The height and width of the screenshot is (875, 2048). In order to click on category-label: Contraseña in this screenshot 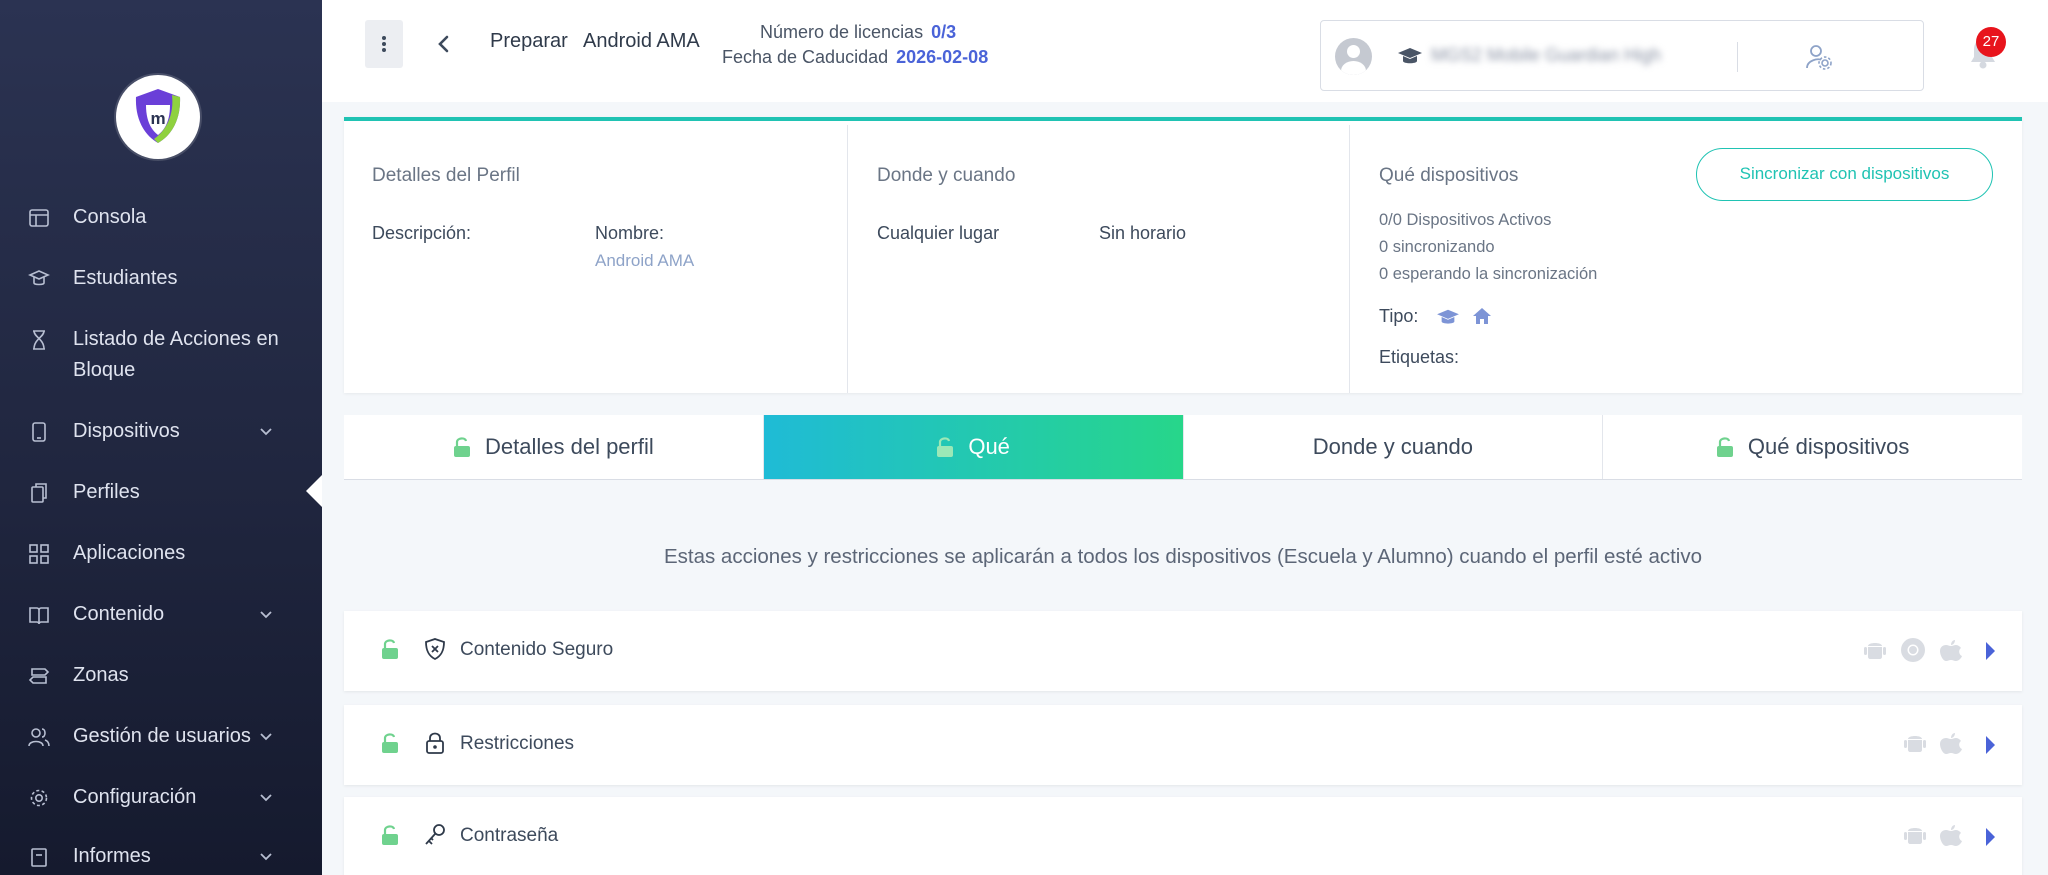, I will do `click(509, 835)`.